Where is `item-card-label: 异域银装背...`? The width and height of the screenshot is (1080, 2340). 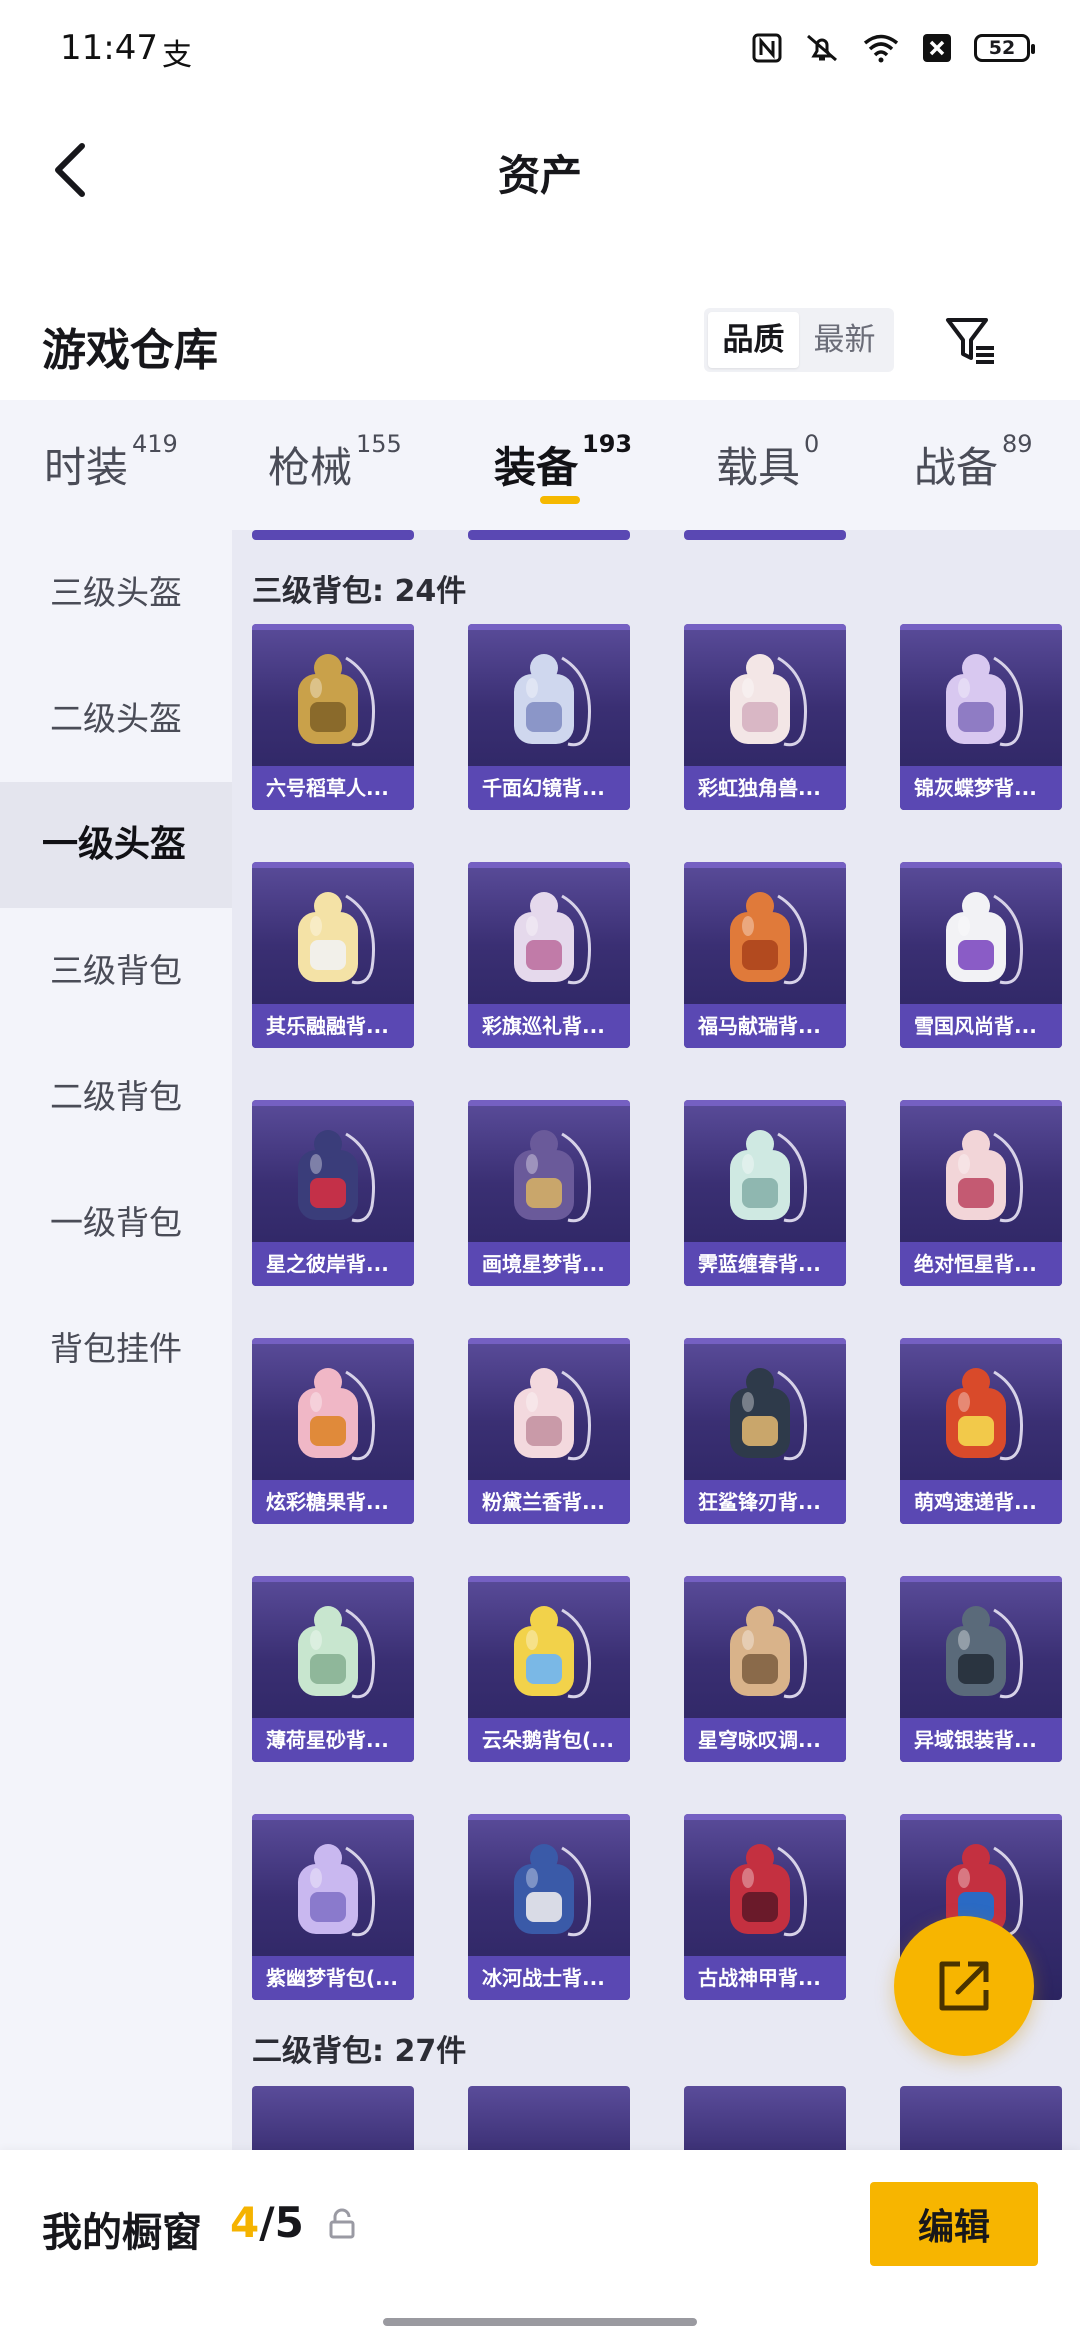 item-card-label: 异域银装背... is located at coordinates (981, 1740).